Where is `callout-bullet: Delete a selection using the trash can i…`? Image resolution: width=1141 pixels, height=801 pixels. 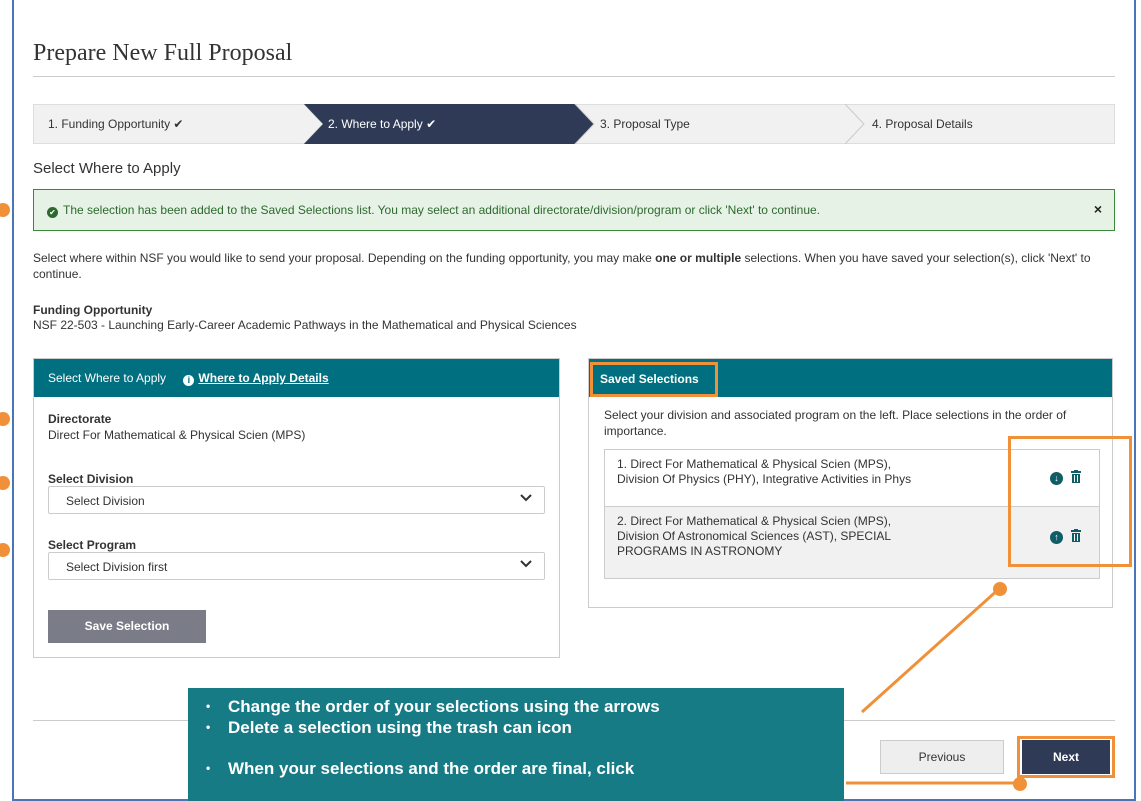 callout-bullet: Delete a selection using the trash can i… is located at coordinates (527, 727).